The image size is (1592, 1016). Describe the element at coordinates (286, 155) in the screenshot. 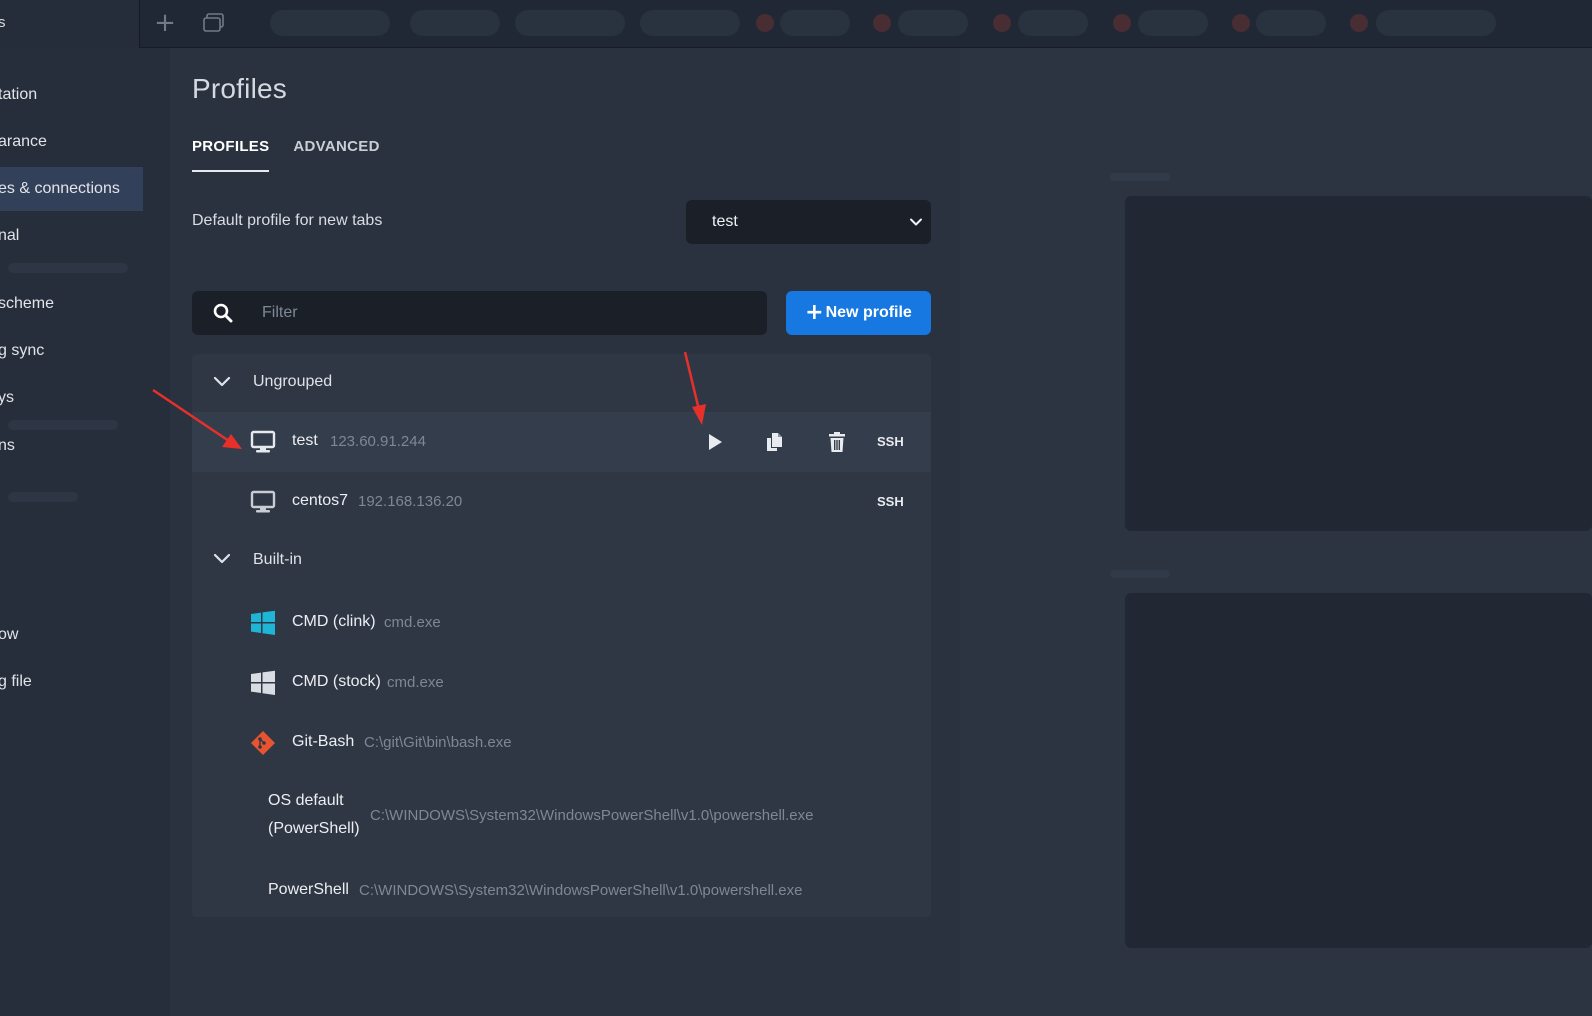

I see `settings-tabs: PROFILES ADVANCED` at that location.